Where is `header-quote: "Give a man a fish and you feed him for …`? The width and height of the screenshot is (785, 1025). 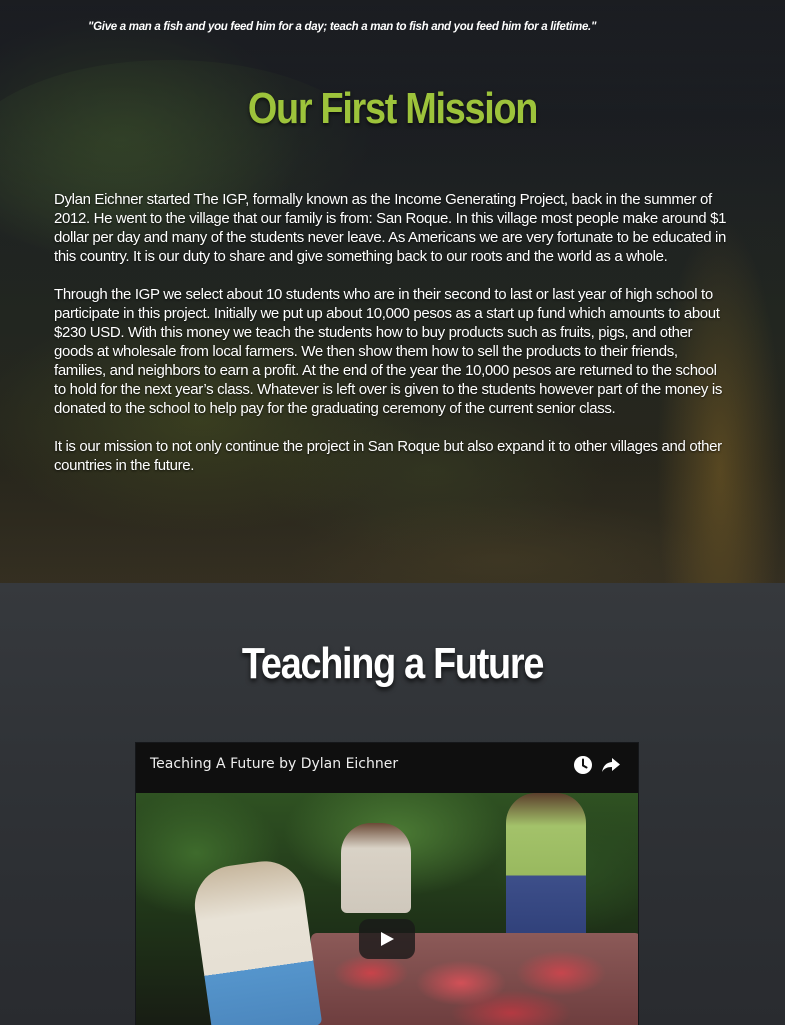
header-quote: "Give a man a fish and you feed him for … is located at coordinates (342, 27).